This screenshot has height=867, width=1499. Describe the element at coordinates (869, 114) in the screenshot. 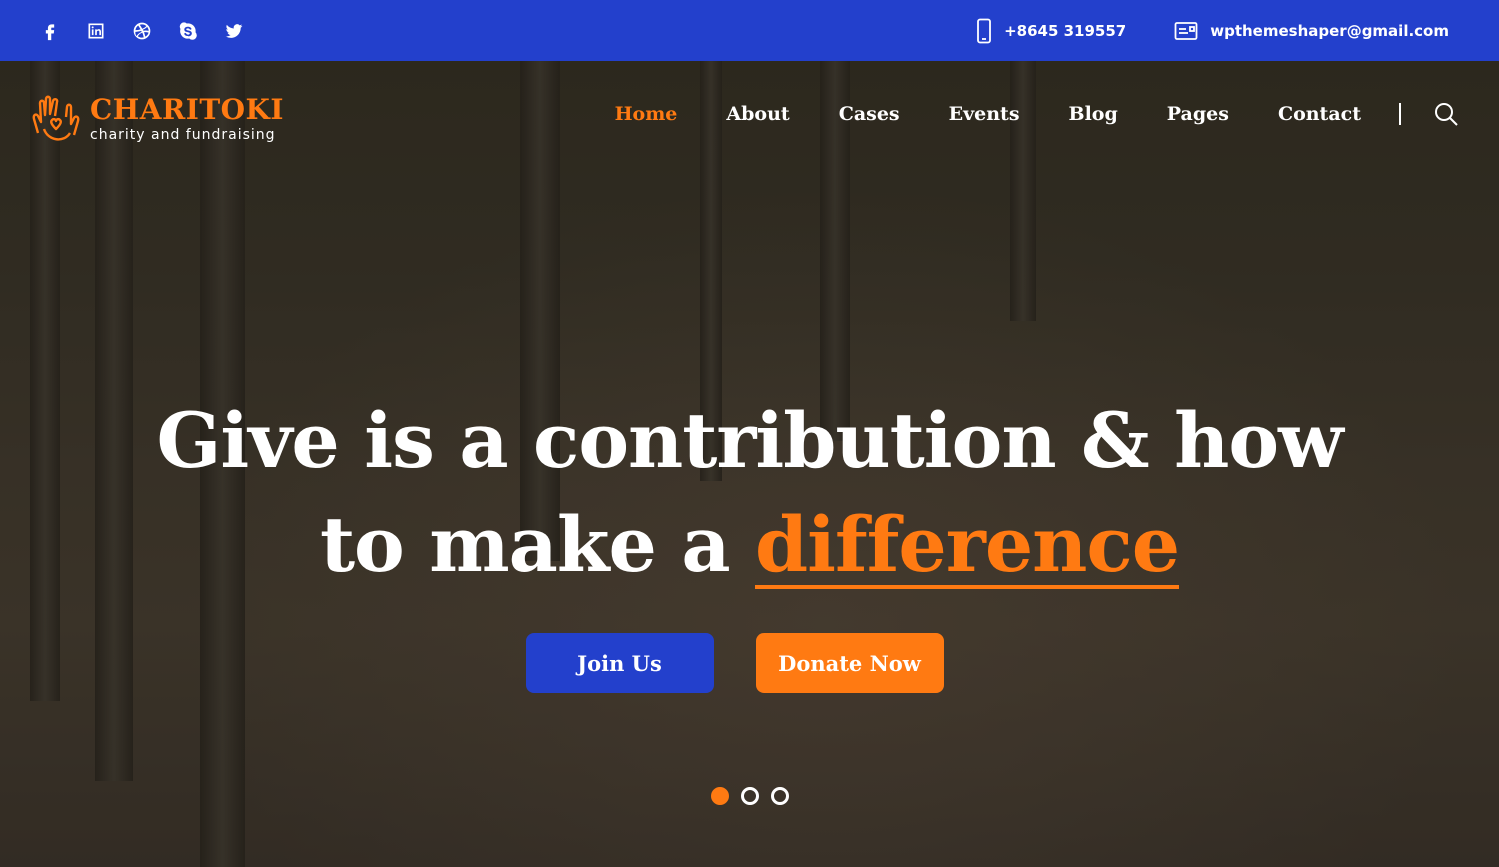

I see `nav-item-cases: Cases` at that location.